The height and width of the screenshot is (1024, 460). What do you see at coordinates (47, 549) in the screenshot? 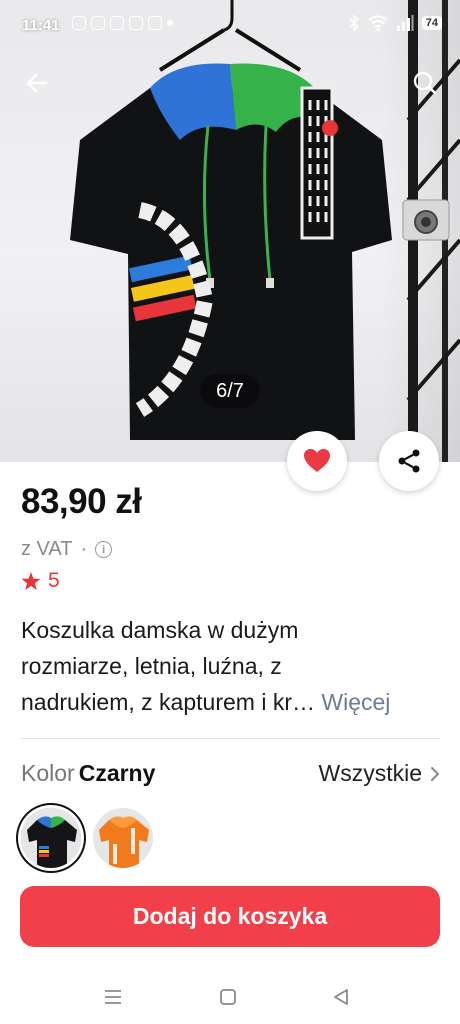
I see `vat-label: z VAT` at bounding box center [47, 549].